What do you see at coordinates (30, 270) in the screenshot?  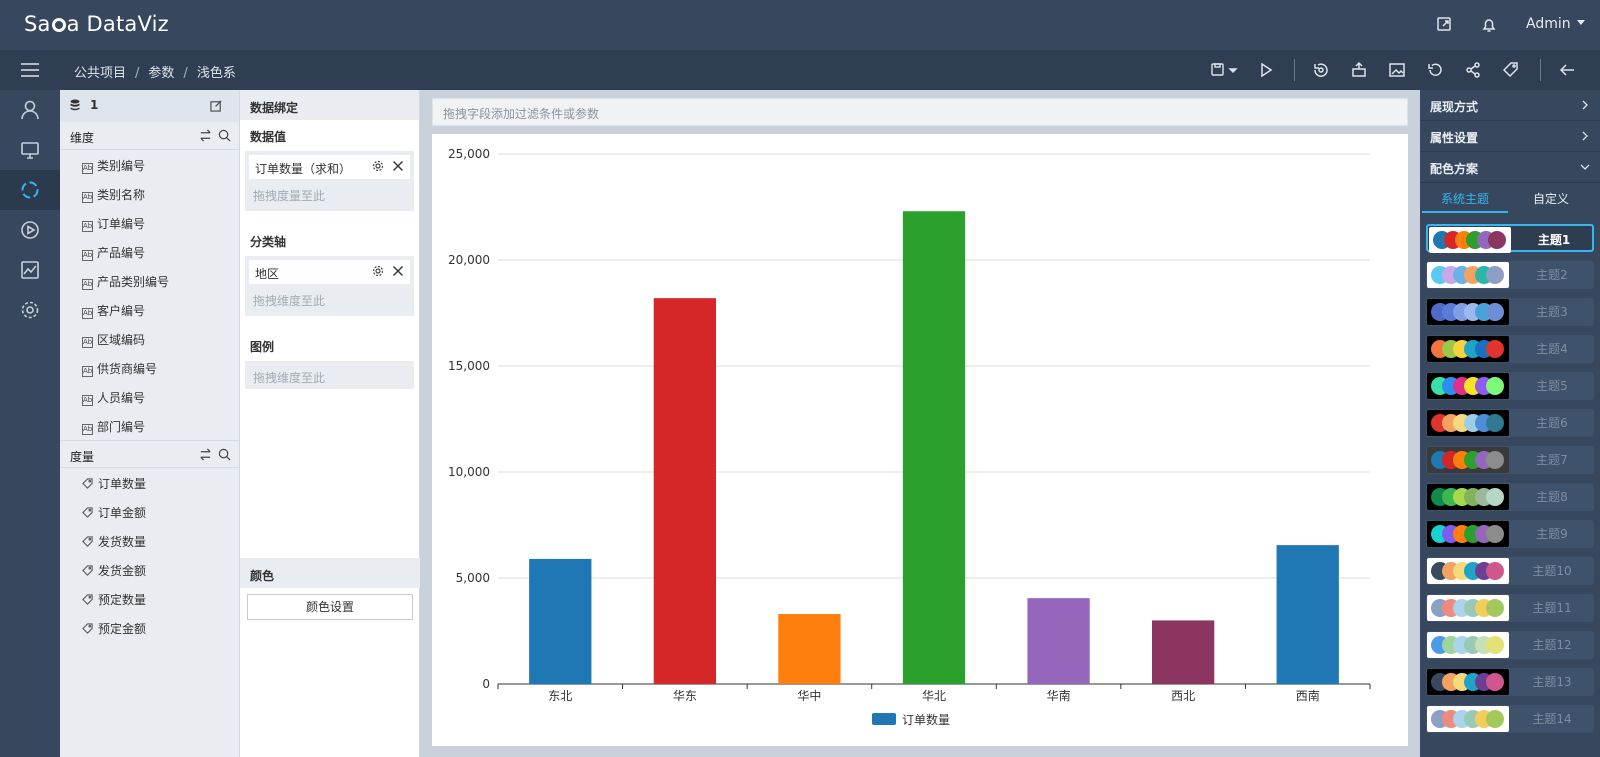 I see `nav-chart-icon` at bounding box center [30, 270].